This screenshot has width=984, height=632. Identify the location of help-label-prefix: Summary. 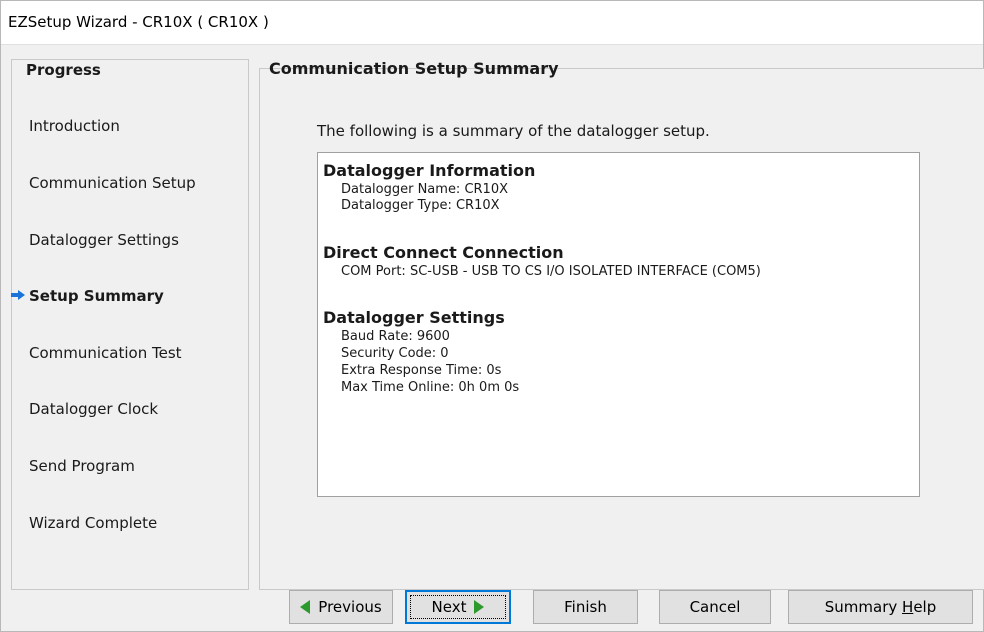
(863, 607).